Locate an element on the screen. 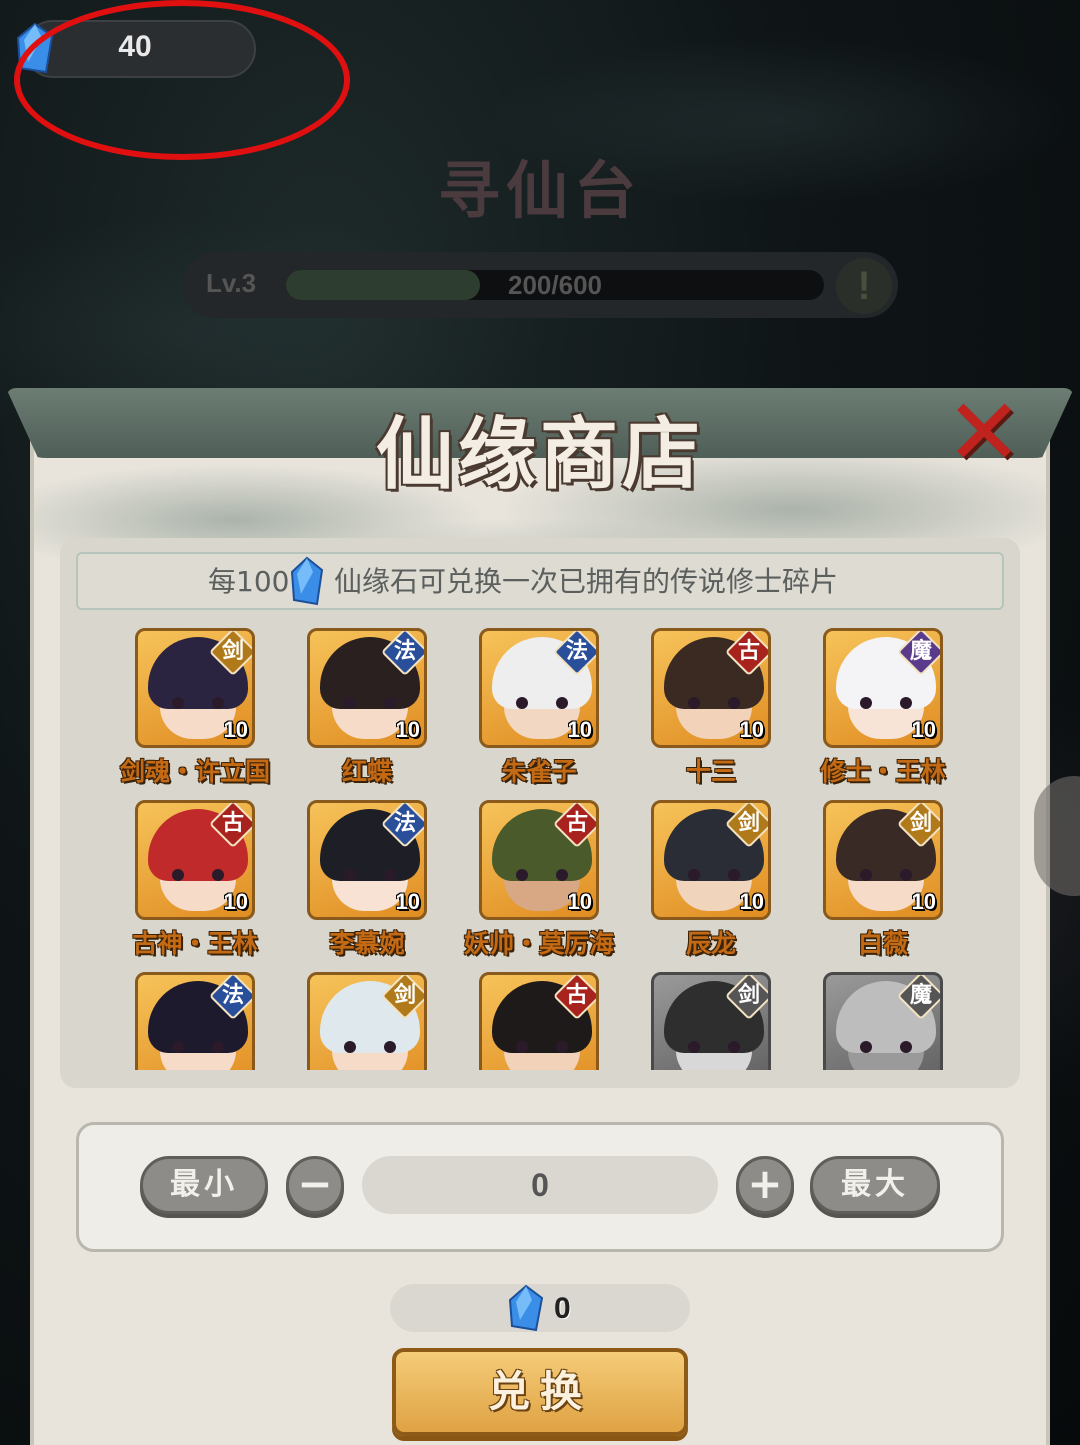  exclamation-icon: ! is located at coordinates (864, 286).